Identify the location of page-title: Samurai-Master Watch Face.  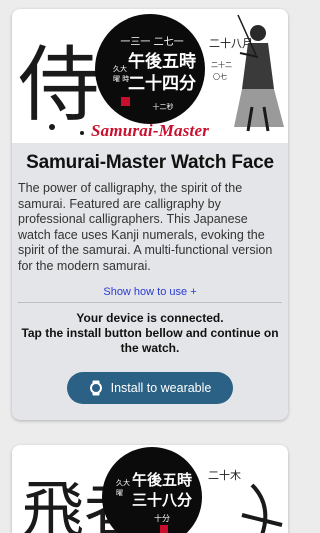
(150, 162).